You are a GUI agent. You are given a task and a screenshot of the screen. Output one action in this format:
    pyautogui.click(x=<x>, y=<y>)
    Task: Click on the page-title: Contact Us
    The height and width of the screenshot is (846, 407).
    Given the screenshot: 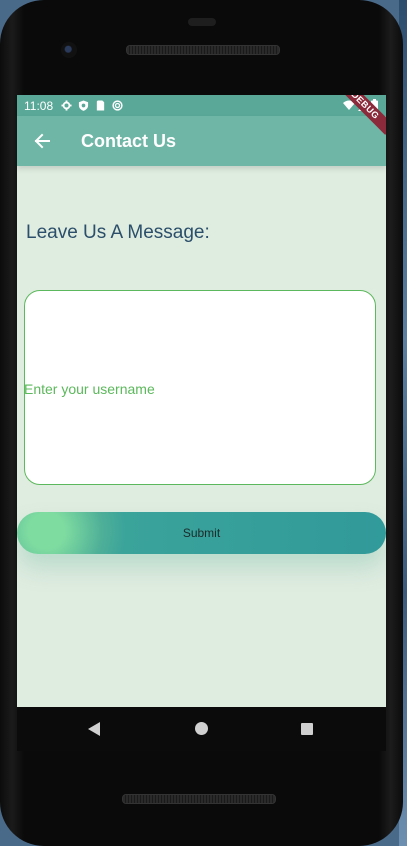 What is the action you would take?
    pyautogui.click(x=129, y=140)
    